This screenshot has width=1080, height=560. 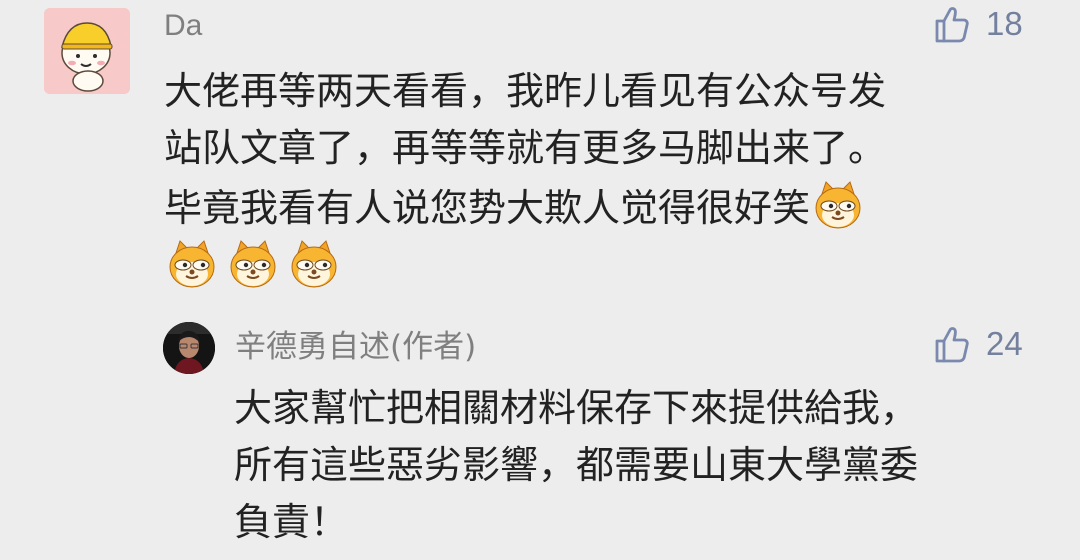 I want to click on comment-author: Da, so click(x=183, y=26).